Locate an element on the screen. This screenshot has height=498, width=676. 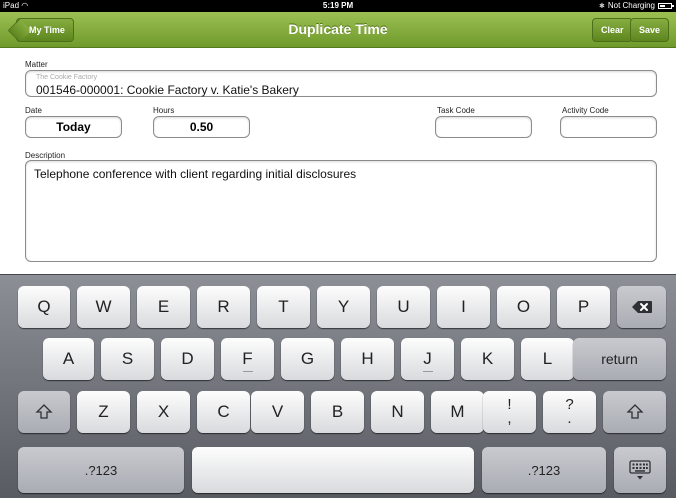
key-s: S is located at coordinates (127, 359).